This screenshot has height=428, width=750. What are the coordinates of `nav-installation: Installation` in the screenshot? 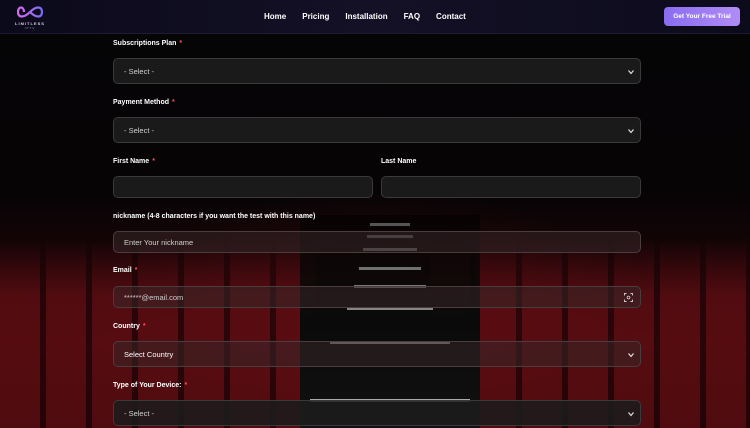 It's located at (366, 16).